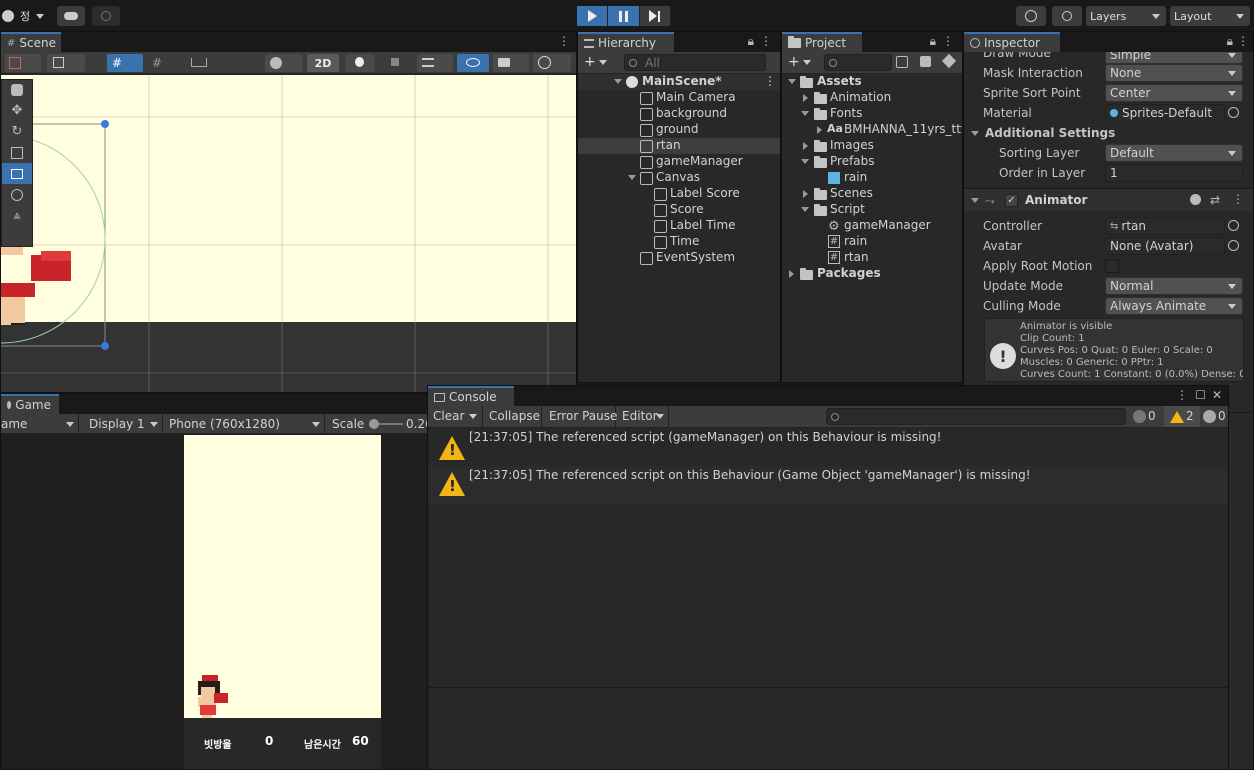 The width and height of the screenshot is (1254, 770). I want to click on hierarchy-item: background, so click(679, 114).